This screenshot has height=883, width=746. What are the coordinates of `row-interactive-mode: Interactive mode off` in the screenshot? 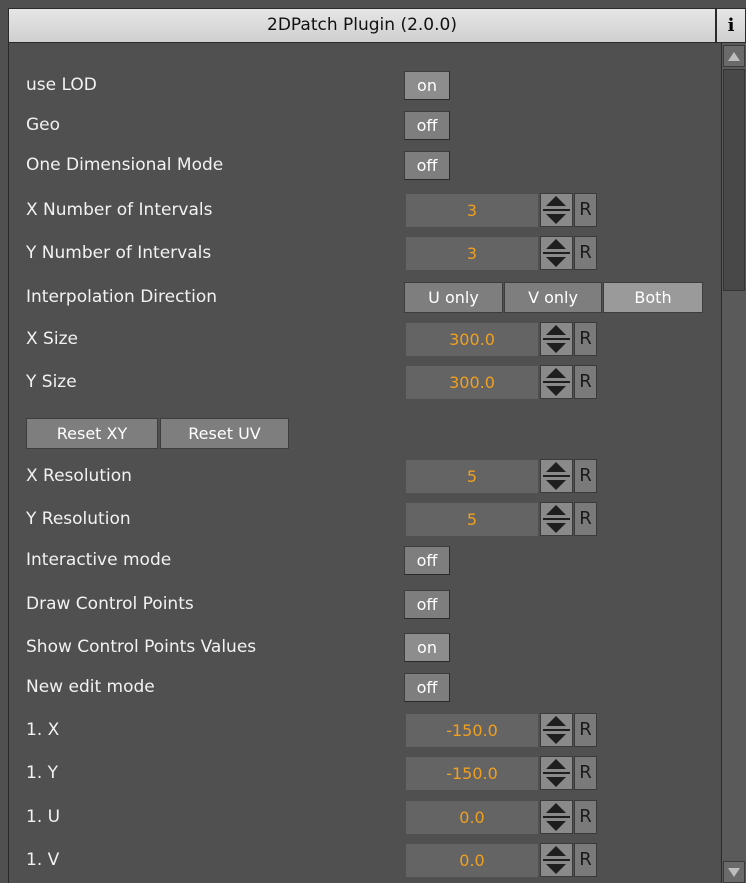 It's located at (365, 560).